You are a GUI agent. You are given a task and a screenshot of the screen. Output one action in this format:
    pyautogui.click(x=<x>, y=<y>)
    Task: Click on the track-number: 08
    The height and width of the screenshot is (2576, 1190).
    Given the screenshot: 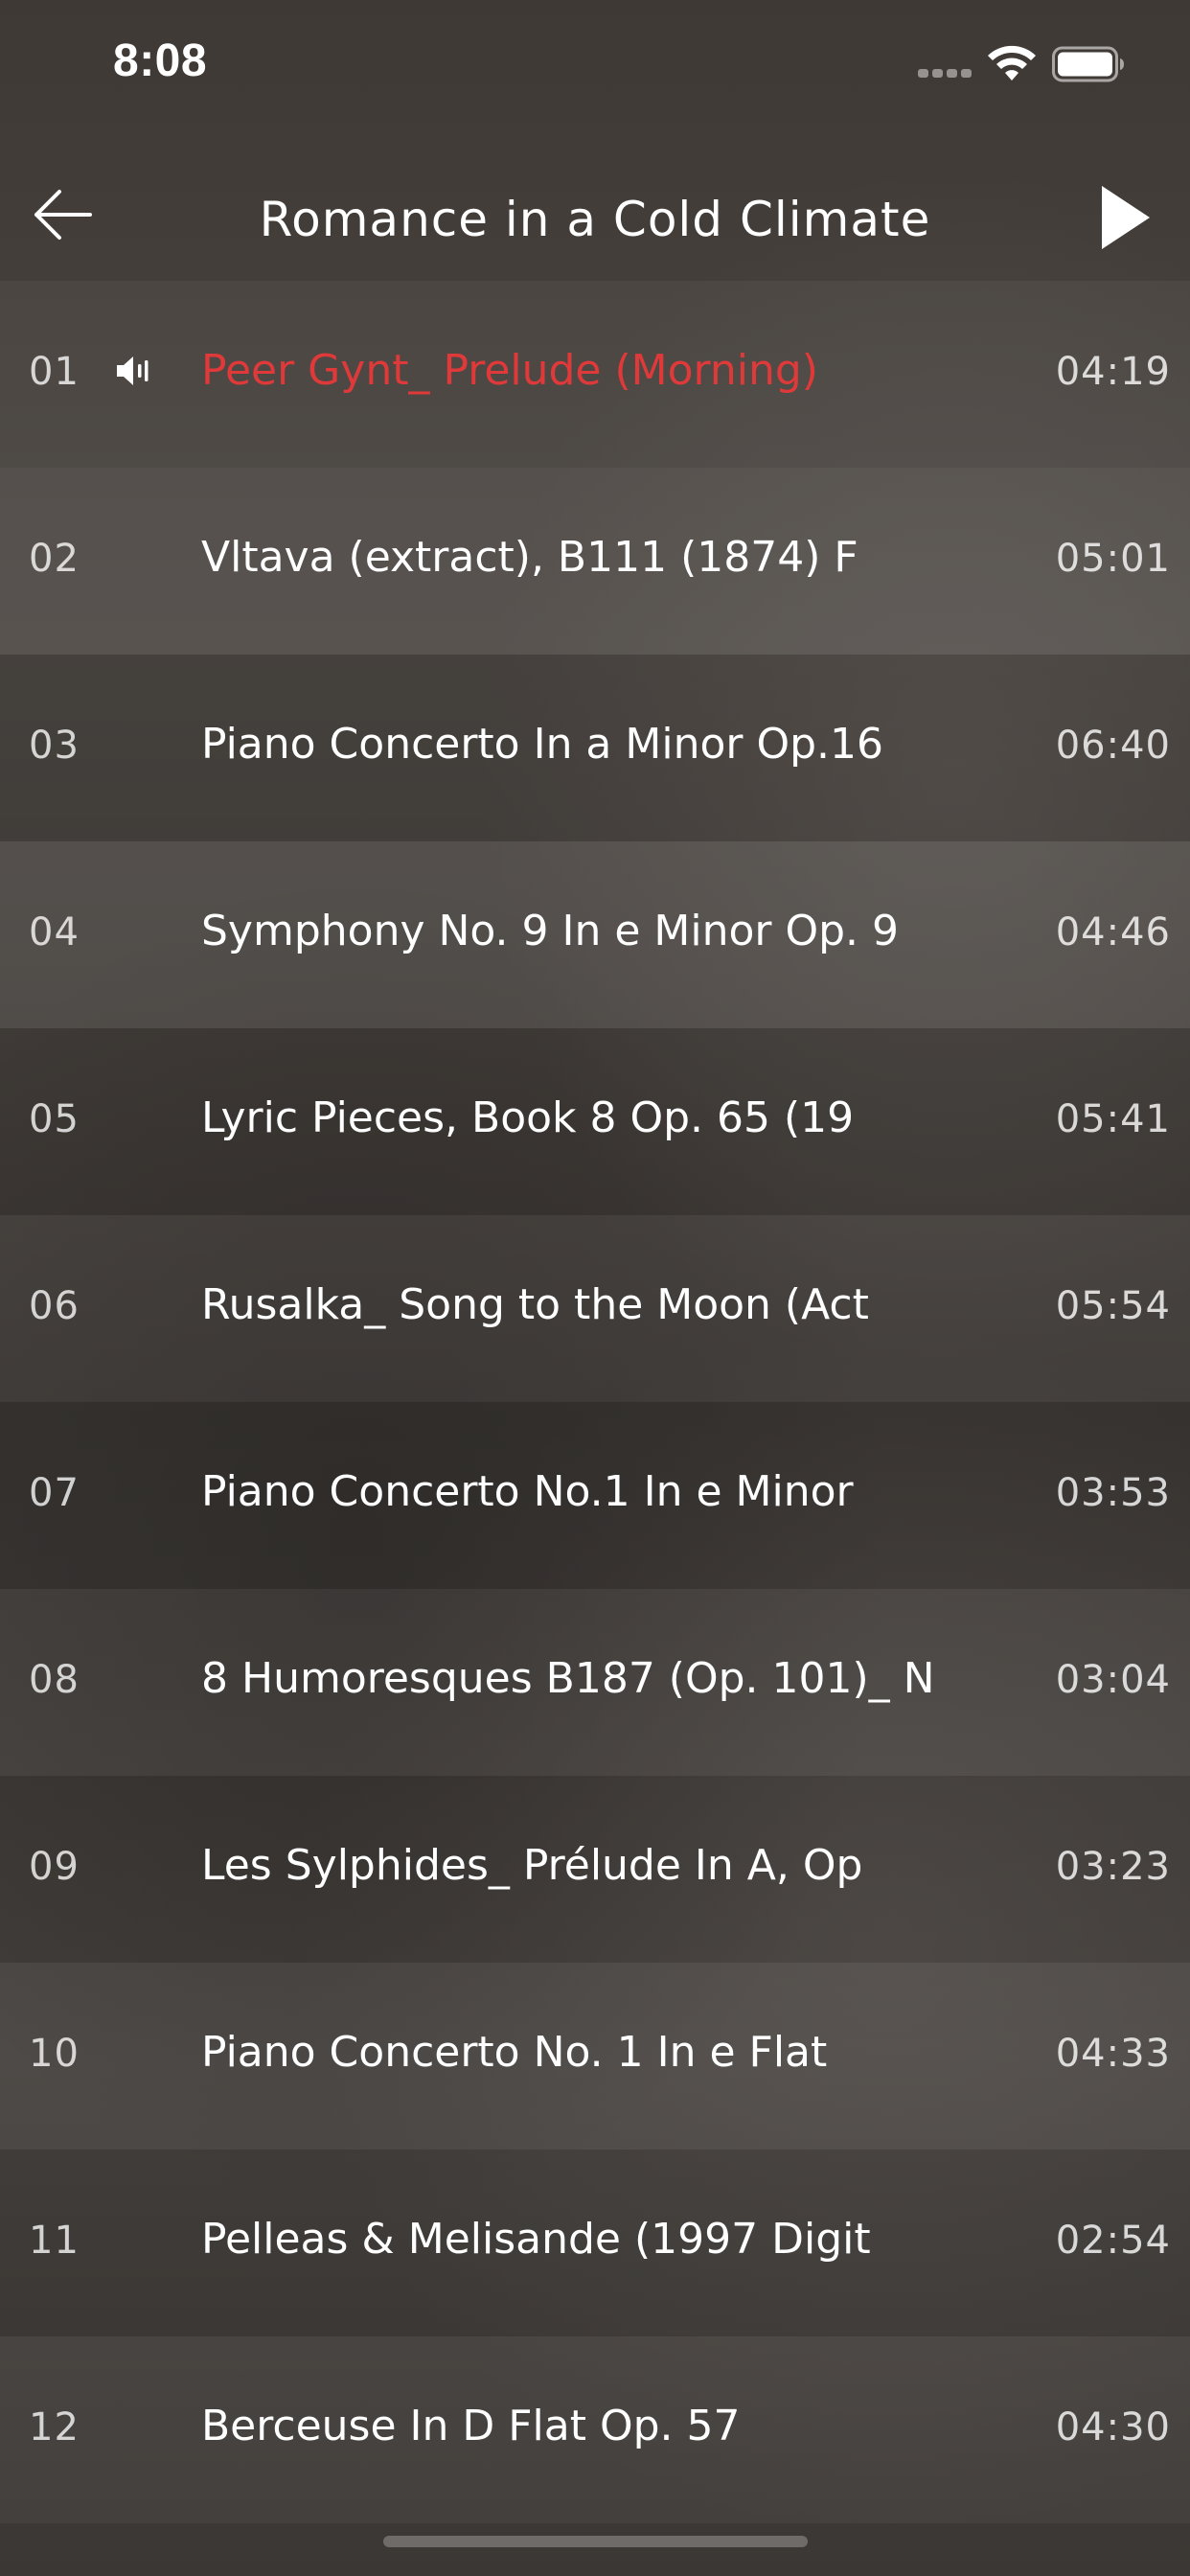 What is the action you would take?
    pyautogui.click(x=55, y=1680)
    